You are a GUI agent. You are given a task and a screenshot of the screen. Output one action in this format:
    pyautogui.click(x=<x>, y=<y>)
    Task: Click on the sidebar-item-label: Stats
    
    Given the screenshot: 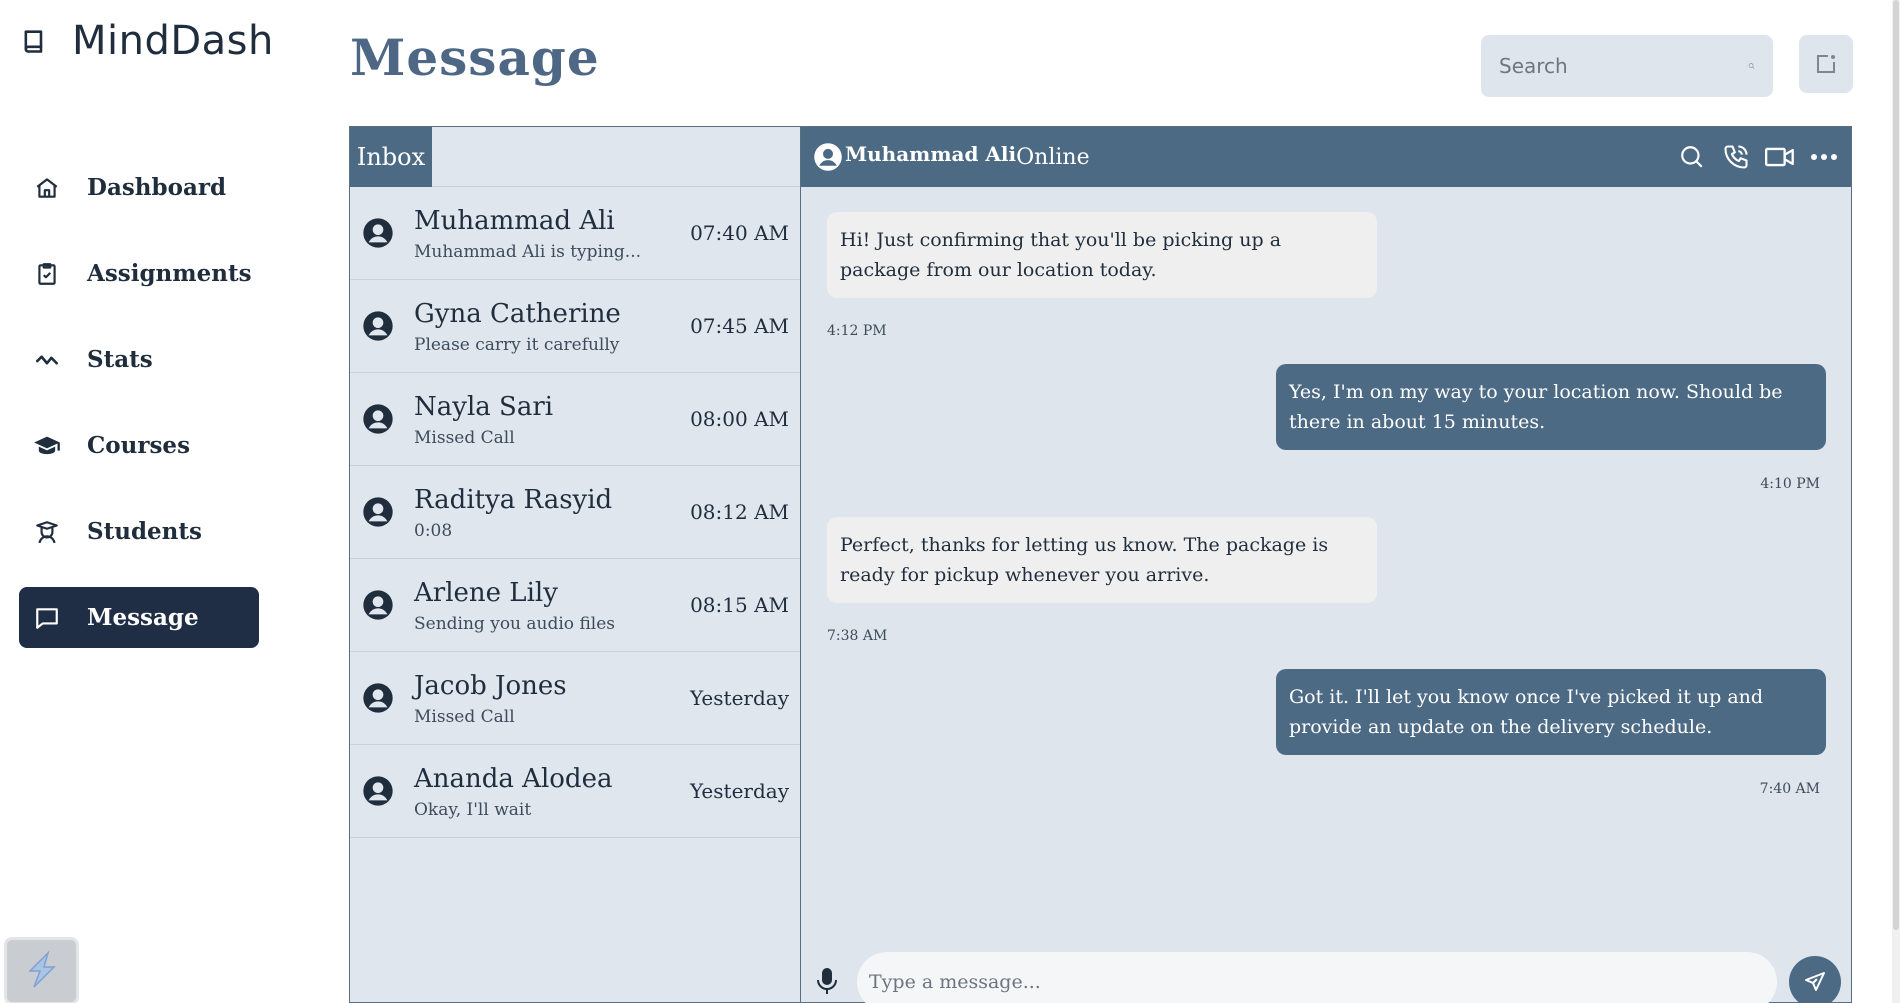 What is the action you would take?
    pyautogui.click(x=120, y=359)
    